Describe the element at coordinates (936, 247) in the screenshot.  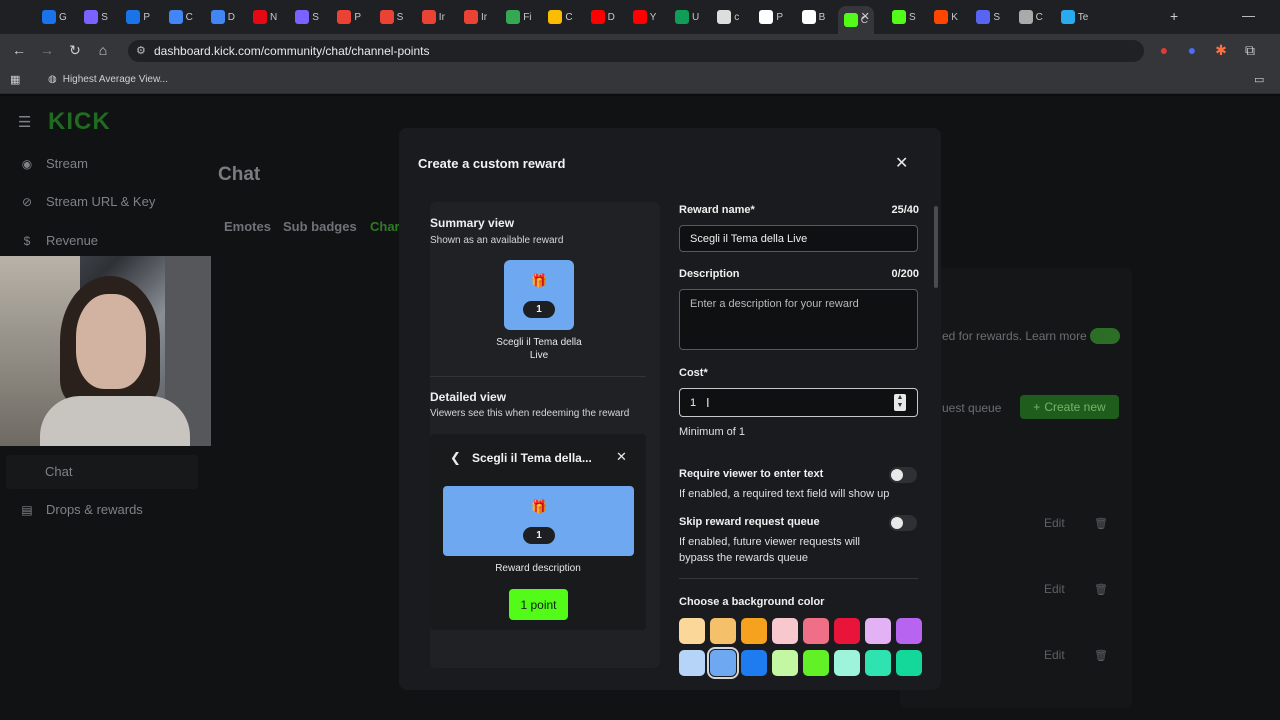
I see `modal-scrollbar` at that location.